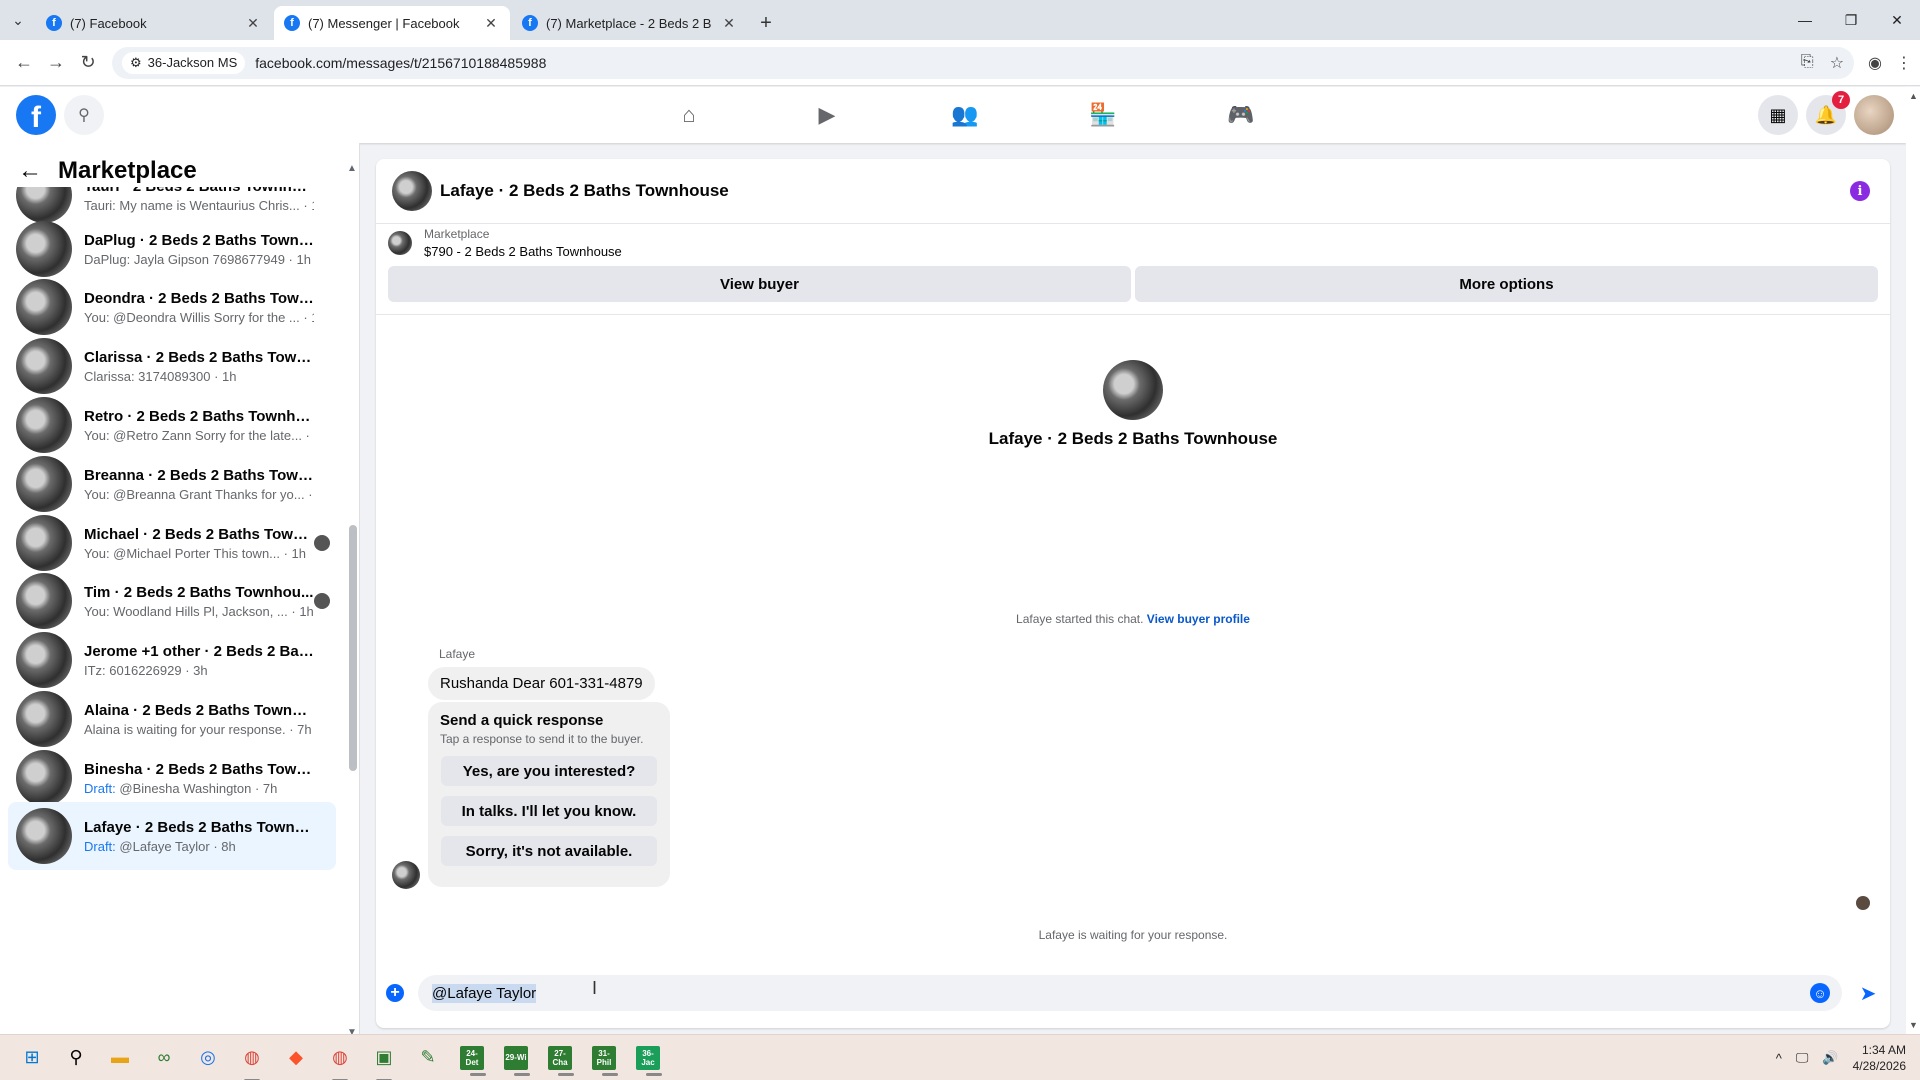  I want to click on chrome-icon: ◍, so click(252, 1060).